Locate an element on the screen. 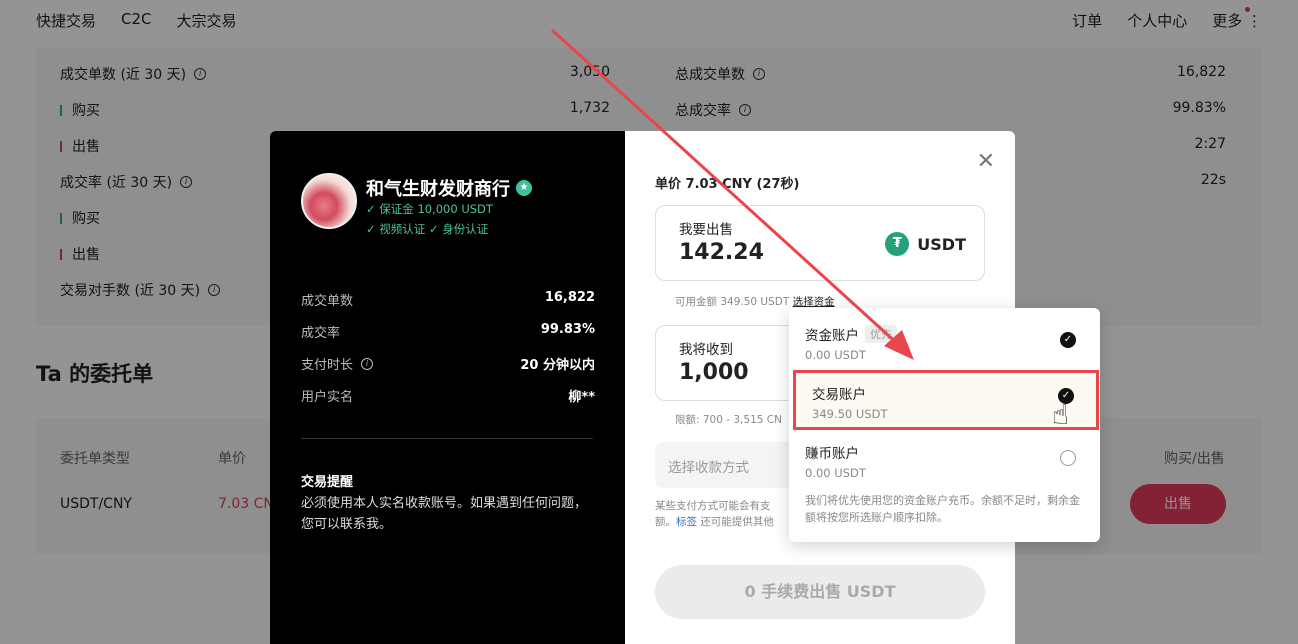 The width and height of the screenshot is (1298, 644). merchant-stat: 成交率 99.83% is located at coordinates (448, 331).